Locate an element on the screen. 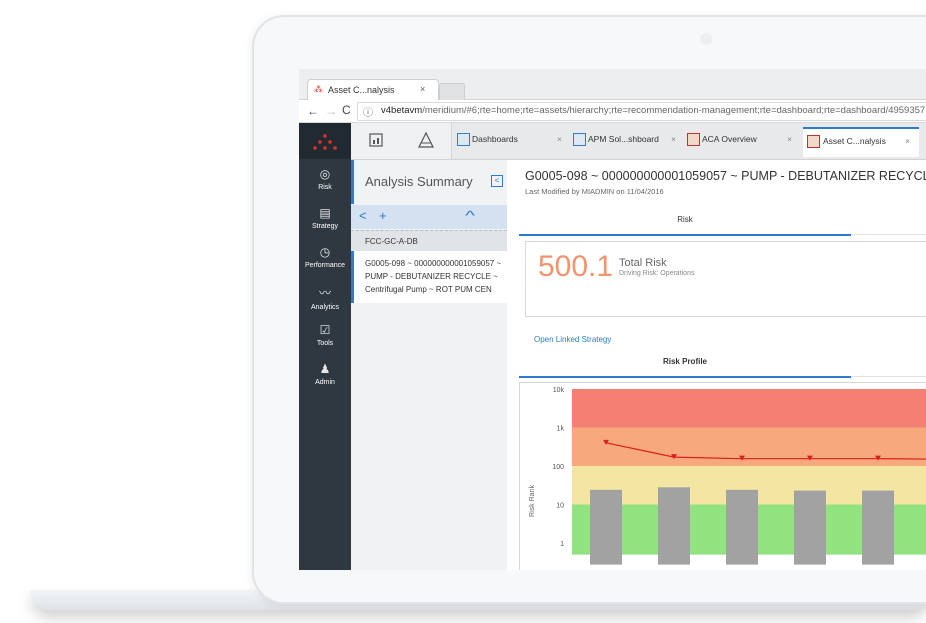 This screenshot has width=926, height=623. new-tab-button is located at coordinates (452, 92).